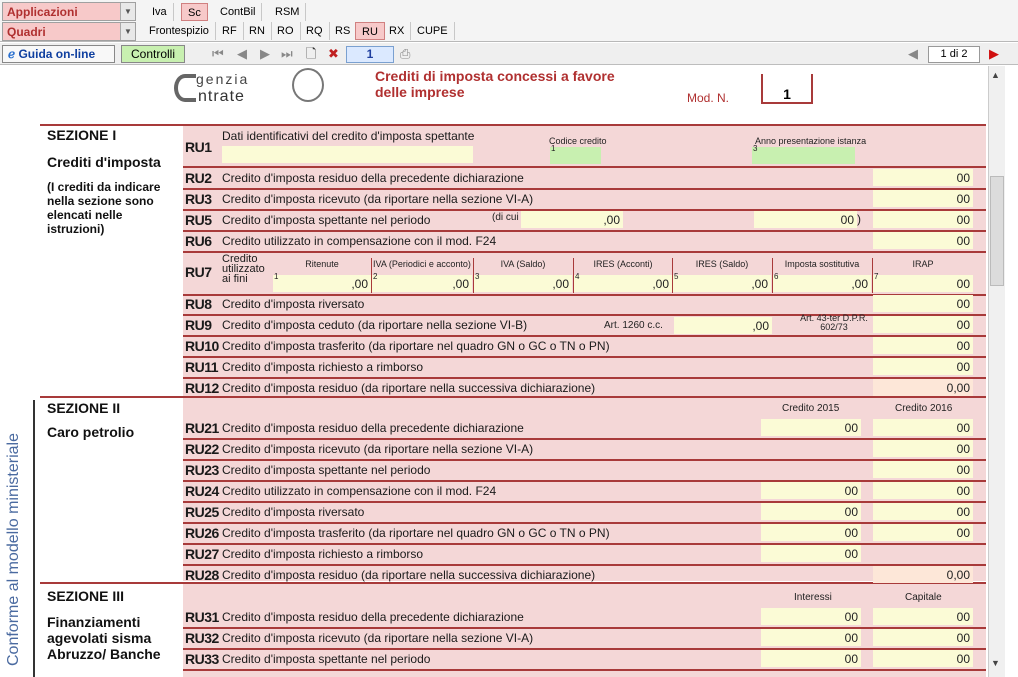 This screenshot has width=1018, height=677. What do you see at coordinates (995, 75) in the screenshot?
I see `scroll-up-icon: ▲` at bounding box center [995, 75].